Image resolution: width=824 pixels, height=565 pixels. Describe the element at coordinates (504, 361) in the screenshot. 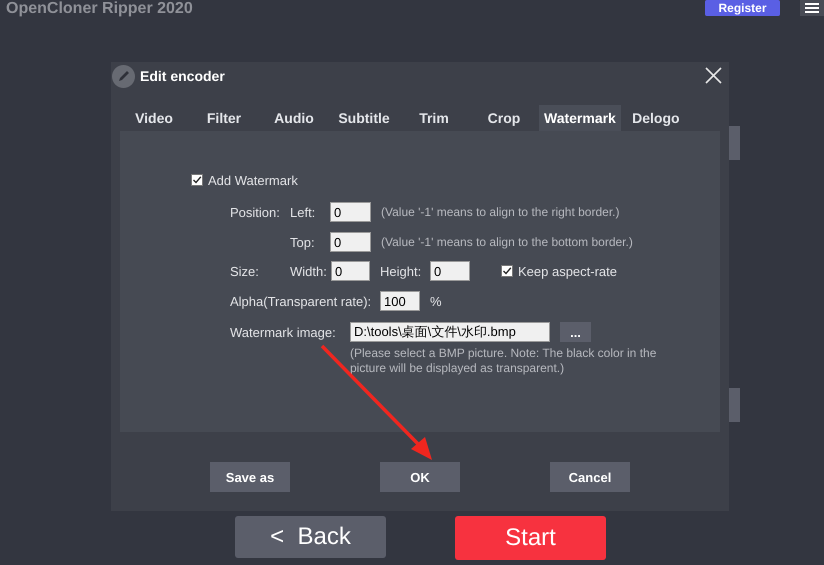

I see `note-text: (Please select a BMP picture. Note: The black color in the picture will be displayed as transparent.)` at that location.